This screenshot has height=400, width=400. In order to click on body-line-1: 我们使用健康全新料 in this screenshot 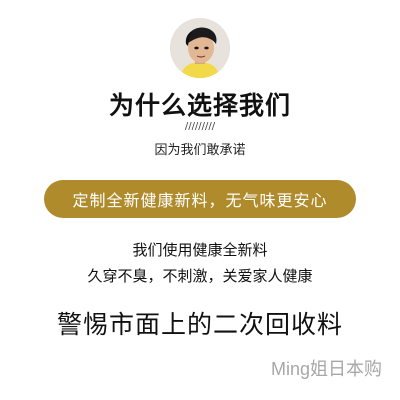, I will do `click(200, 250)`.